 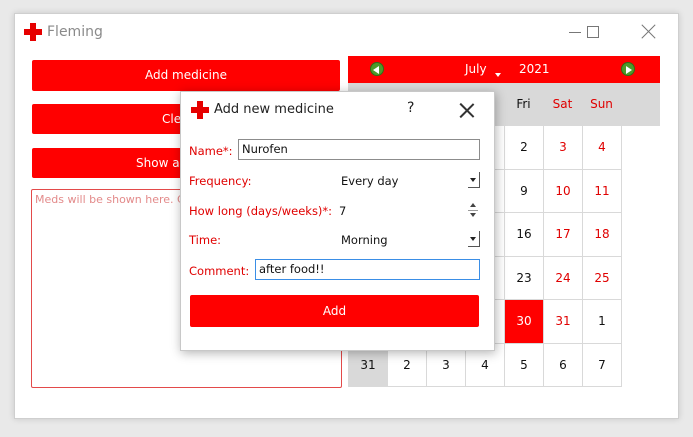 What do you see at coordinates (524, 322) in the screenshot?
I see `calendar-day: 30` at bounding box center [524, 322].